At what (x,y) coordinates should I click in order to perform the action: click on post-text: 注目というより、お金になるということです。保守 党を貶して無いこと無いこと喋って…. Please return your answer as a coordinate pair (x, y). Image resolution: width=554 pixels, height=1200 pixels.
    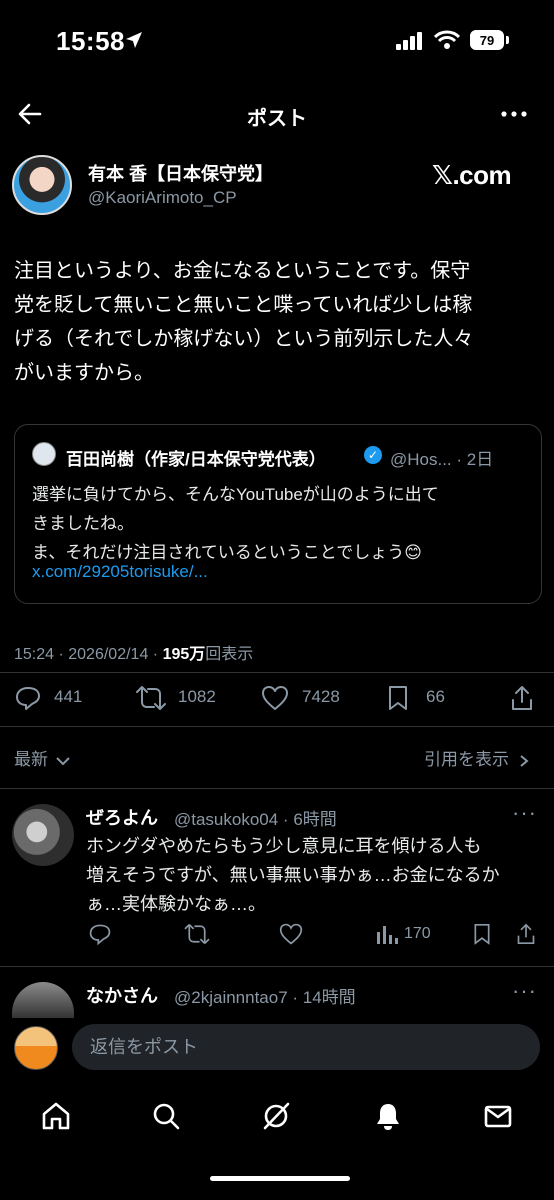
    Looking at the image, I should click on (244, 322).